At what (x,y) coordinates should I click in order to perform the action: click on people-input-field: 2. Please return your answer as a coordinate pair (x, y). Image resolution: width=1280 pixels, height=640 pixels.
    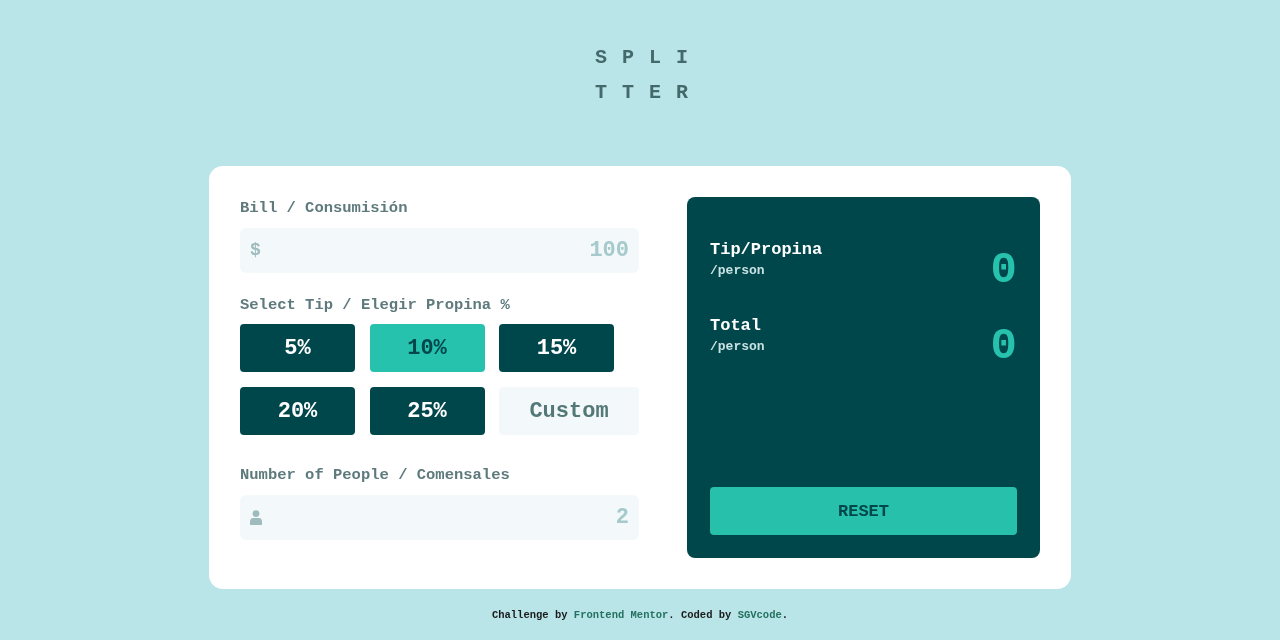
    Looking at the image, I should click on (439, 517).